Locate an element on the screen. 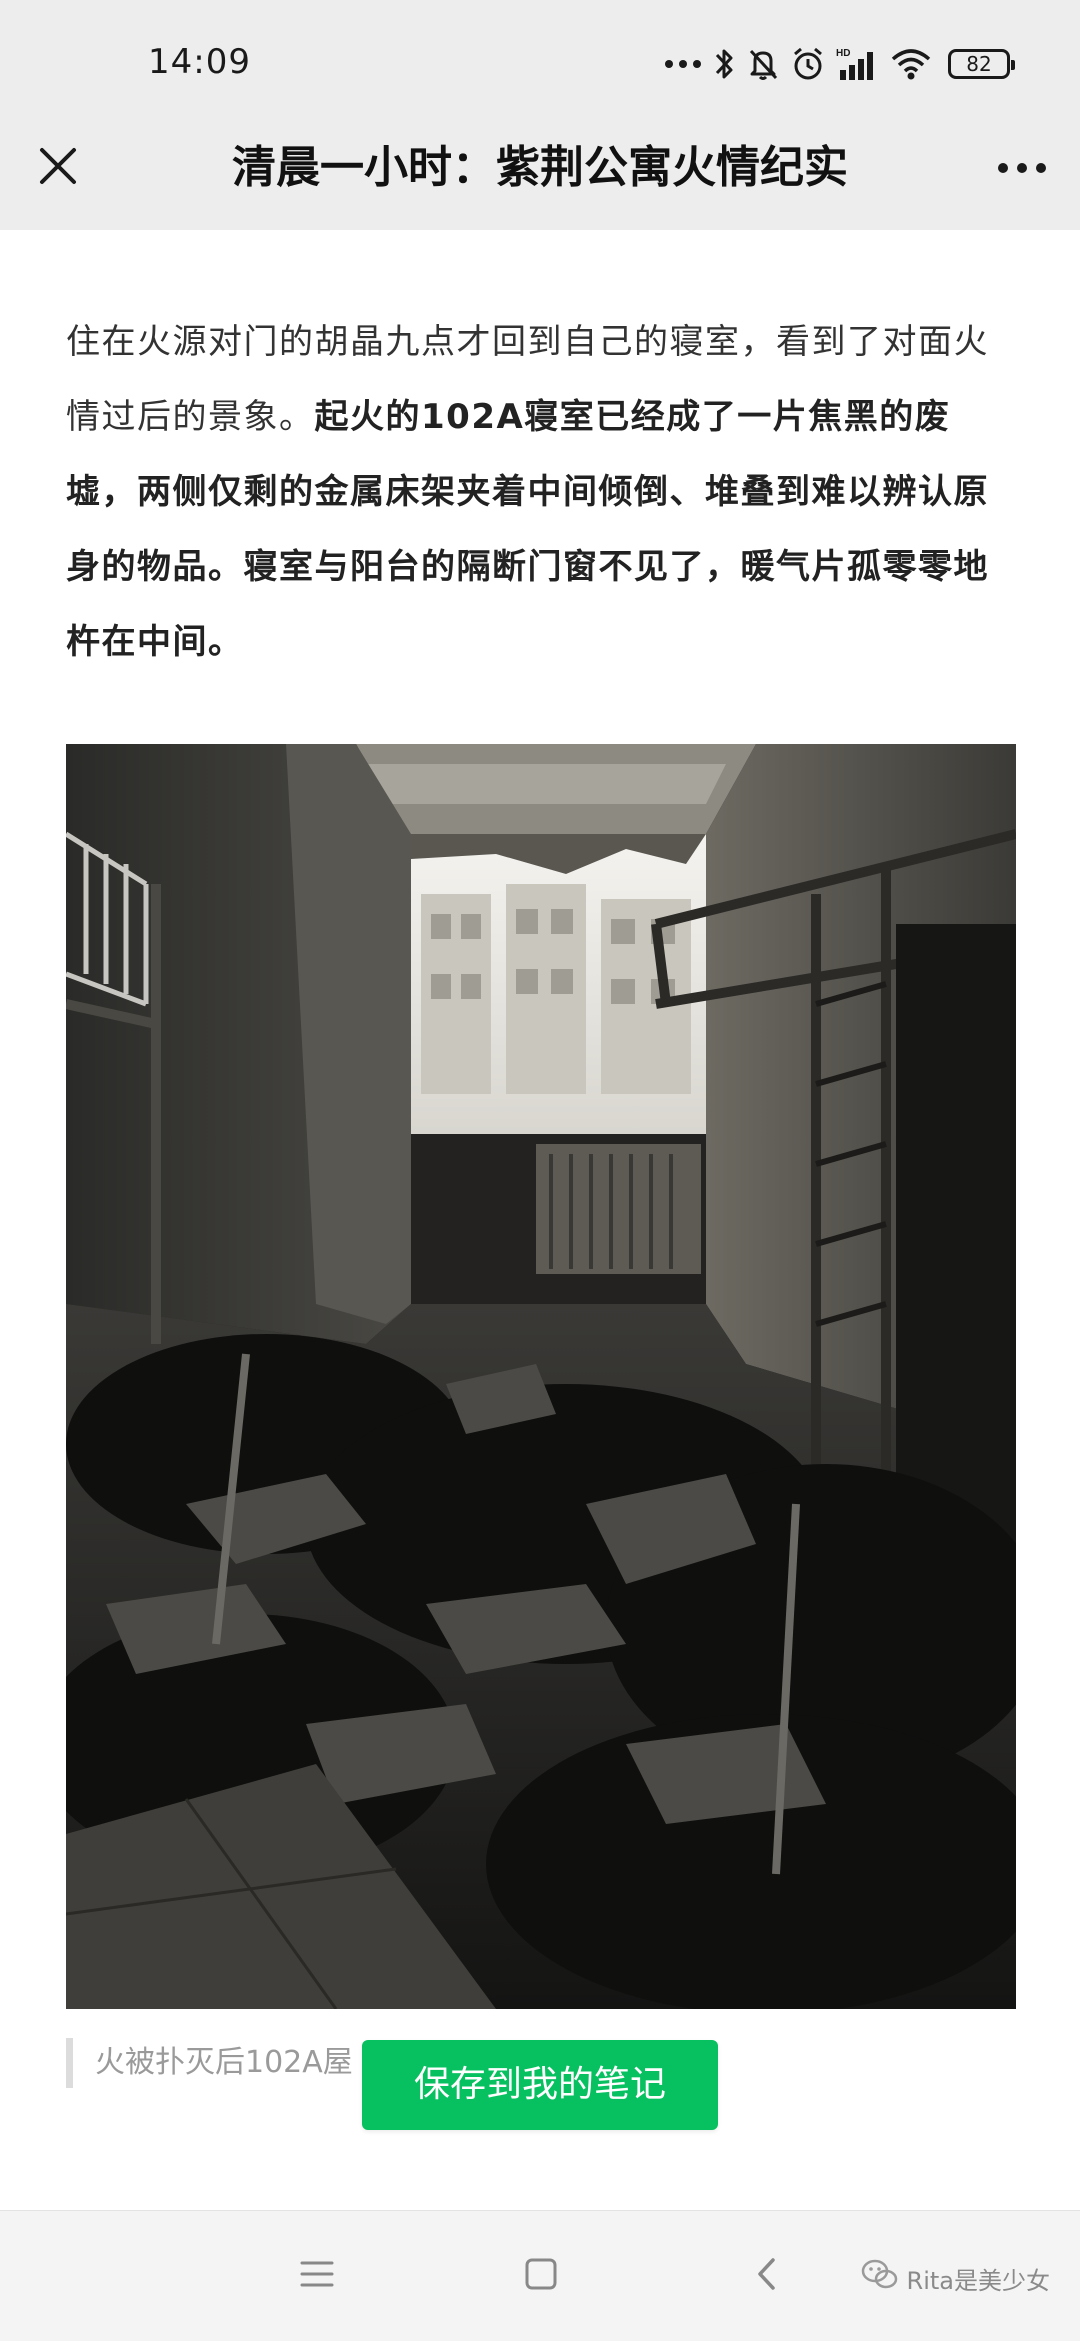  status-icons: HD 82 is located at coordinates (839, 64).